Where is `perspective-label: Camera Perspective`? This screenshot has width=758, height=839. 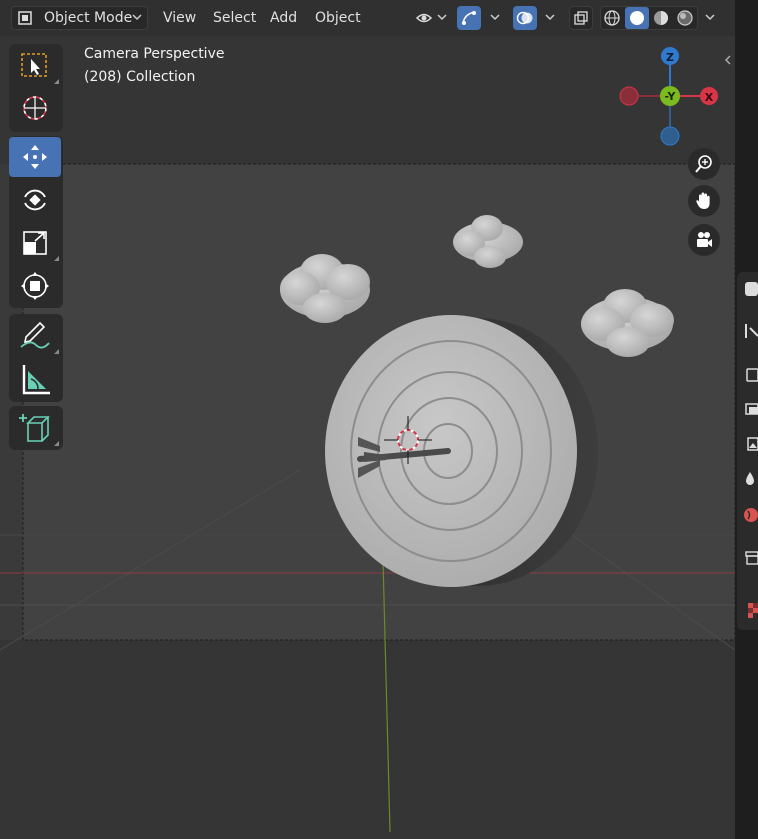 perspective-label: Camera Perspective is located at coordinates (154, 54).